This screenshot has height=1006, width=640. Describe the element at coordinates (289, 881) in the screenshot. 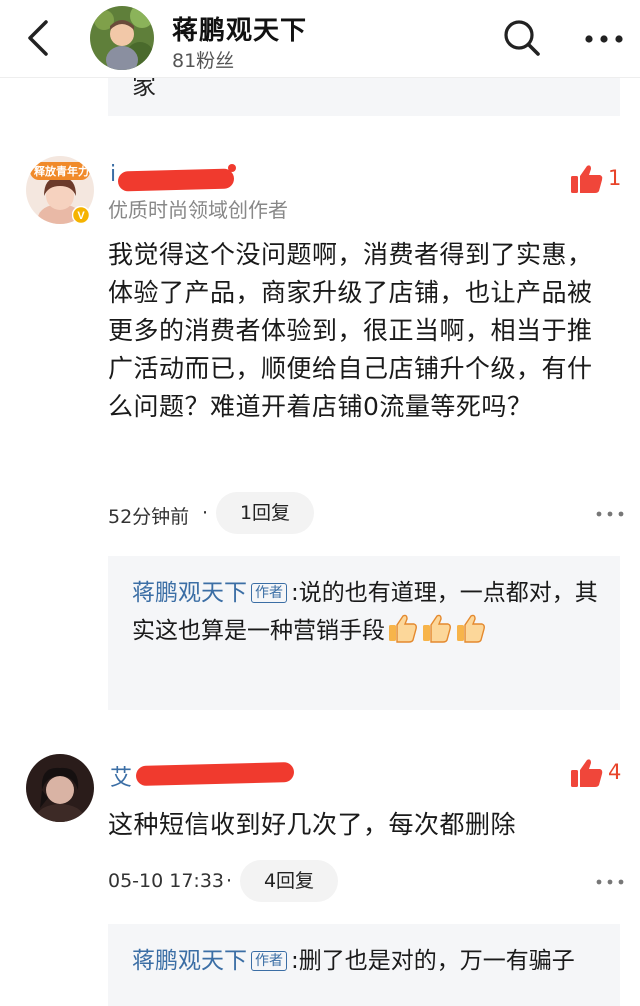

I see `reply-count-button: 4回复` at that location.